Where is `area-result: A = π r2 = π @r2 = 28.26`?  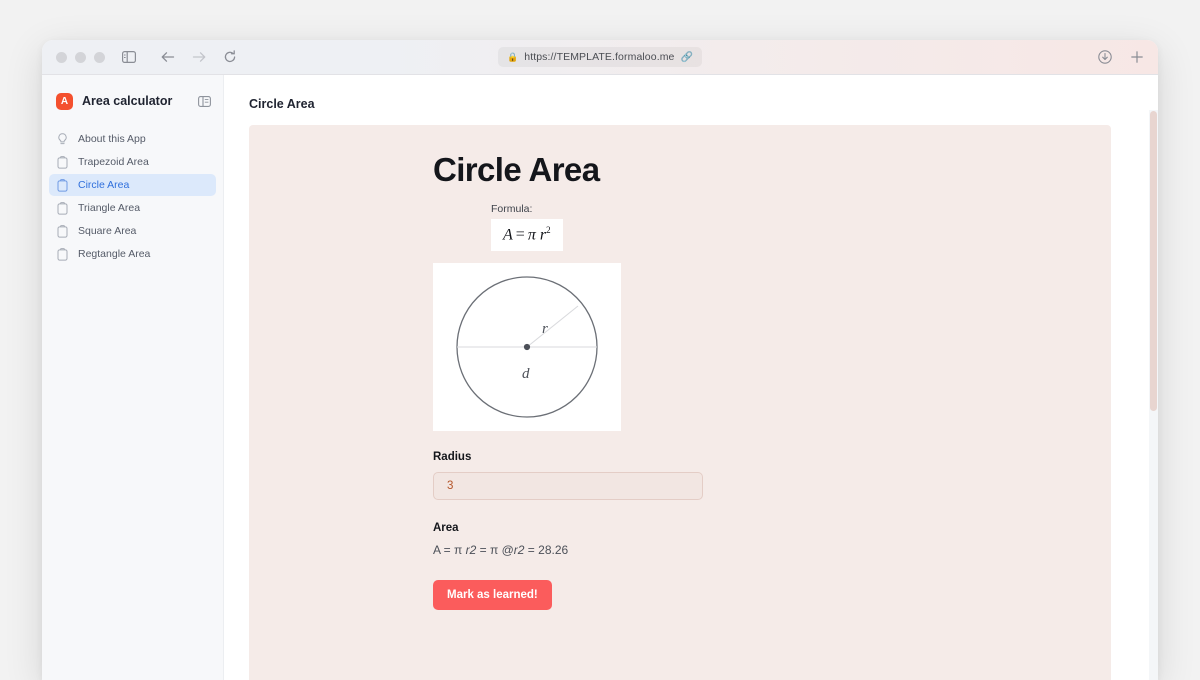 area-result: A = π r2 = π @r2 = 28.26 is located at coordinates (772, 550).